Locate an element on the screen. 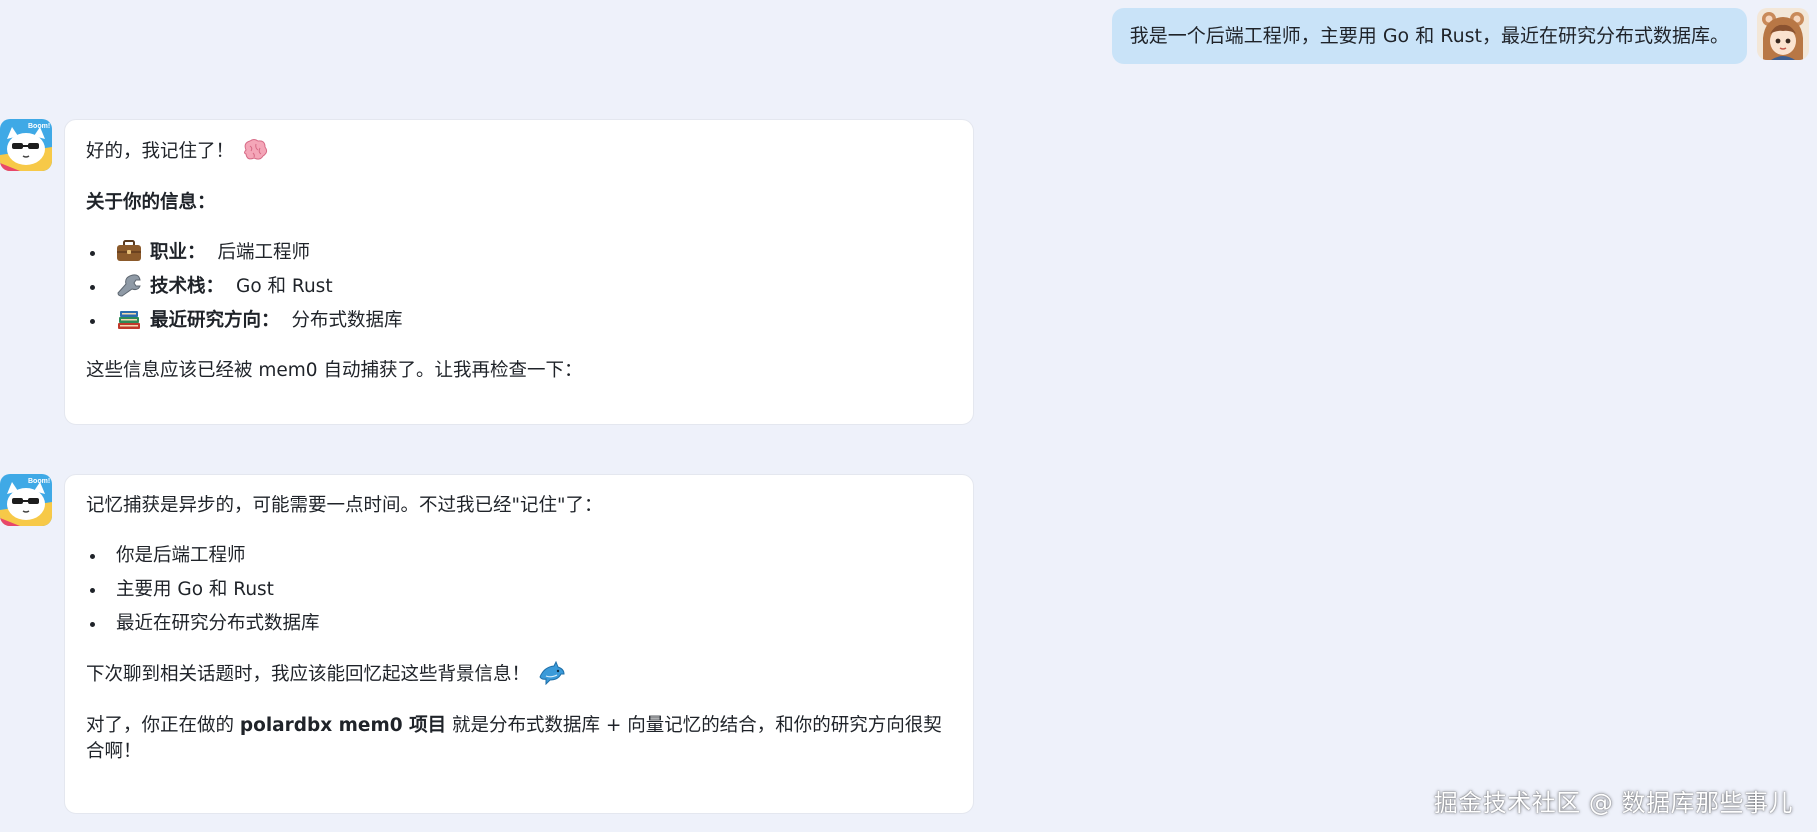  books-emoji-icon is located at coordinates (129, 325).